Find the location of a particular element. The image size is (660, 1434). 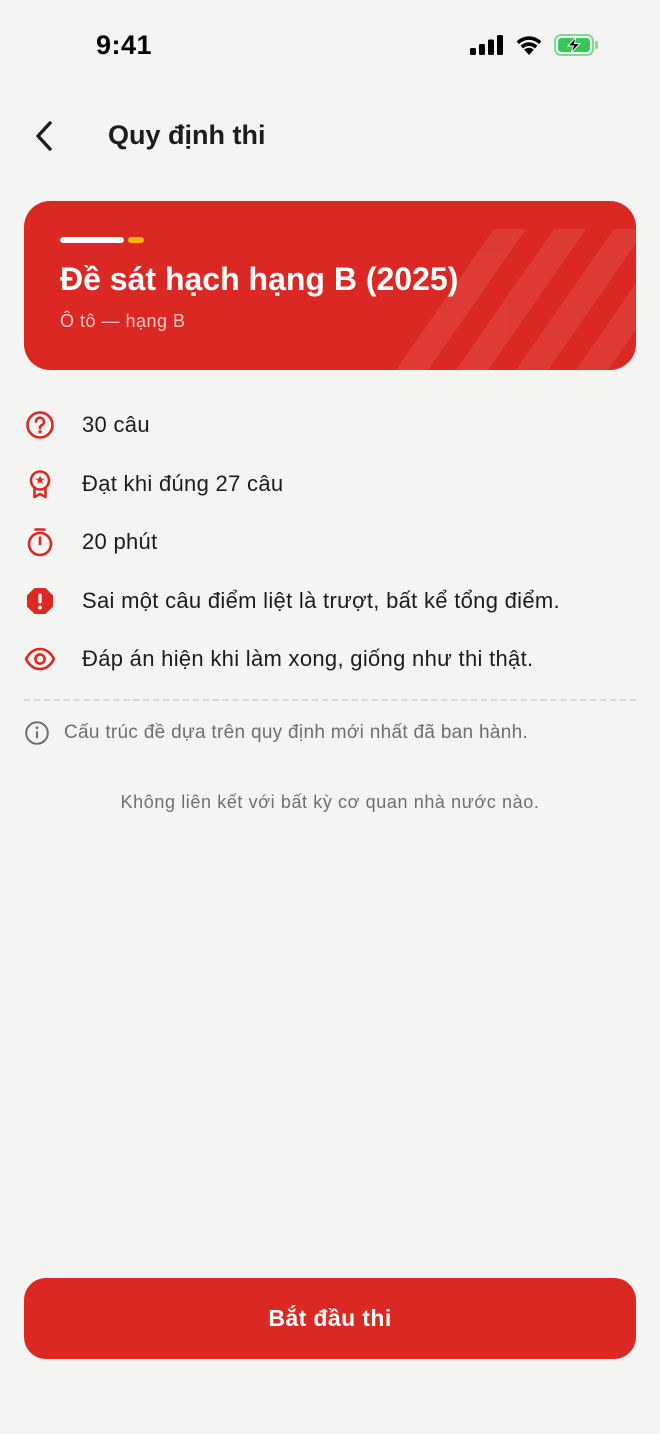

rule-item-pass-score: Đạt khi đúng 27 câu is located at coordinates (330, 484).